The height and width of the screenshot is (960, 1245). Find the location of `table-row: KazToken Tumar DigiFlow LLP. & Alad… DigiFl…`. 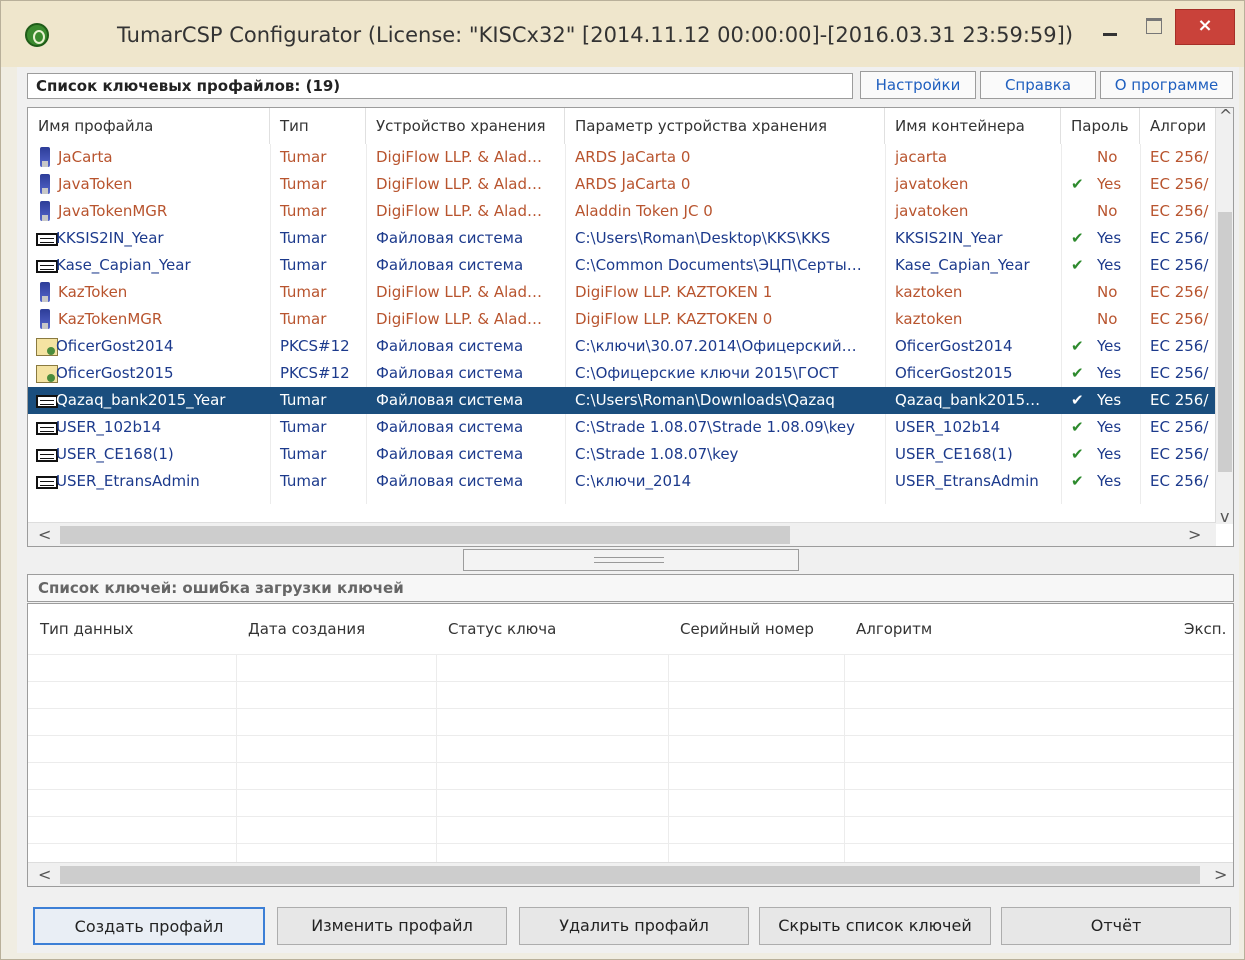

table-row: KazToken Tumar DigiFlow LLP. & Alad… DigiFl… is located at coordinates (622, 292).